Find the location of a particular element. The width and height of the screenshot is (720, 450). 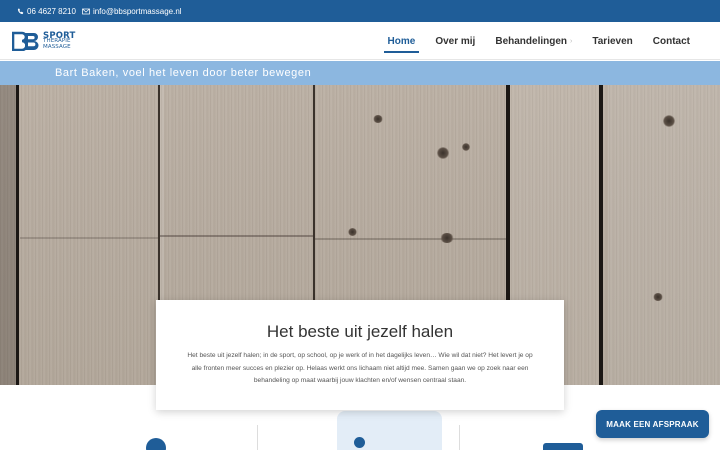

site-logo: SPORT THERAPIE MASSAGE is located at coordinates (47, 42).